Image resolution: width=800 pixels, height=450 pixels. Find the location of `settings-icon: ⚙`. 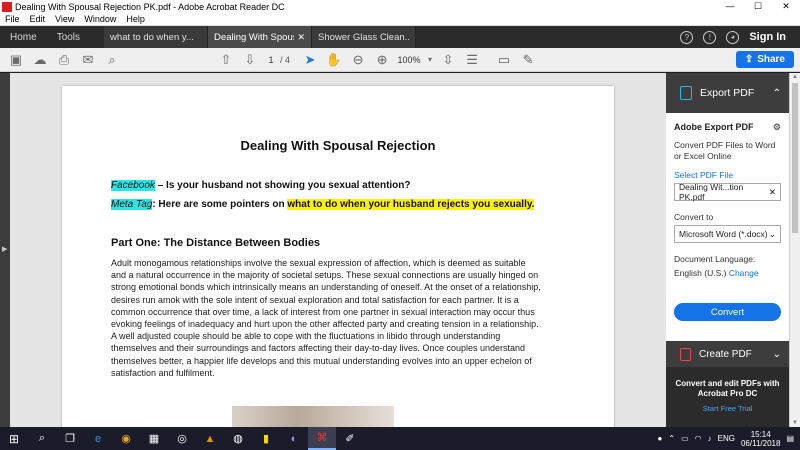

settings-icon: ⚙ is located at coordinates (777, 127).